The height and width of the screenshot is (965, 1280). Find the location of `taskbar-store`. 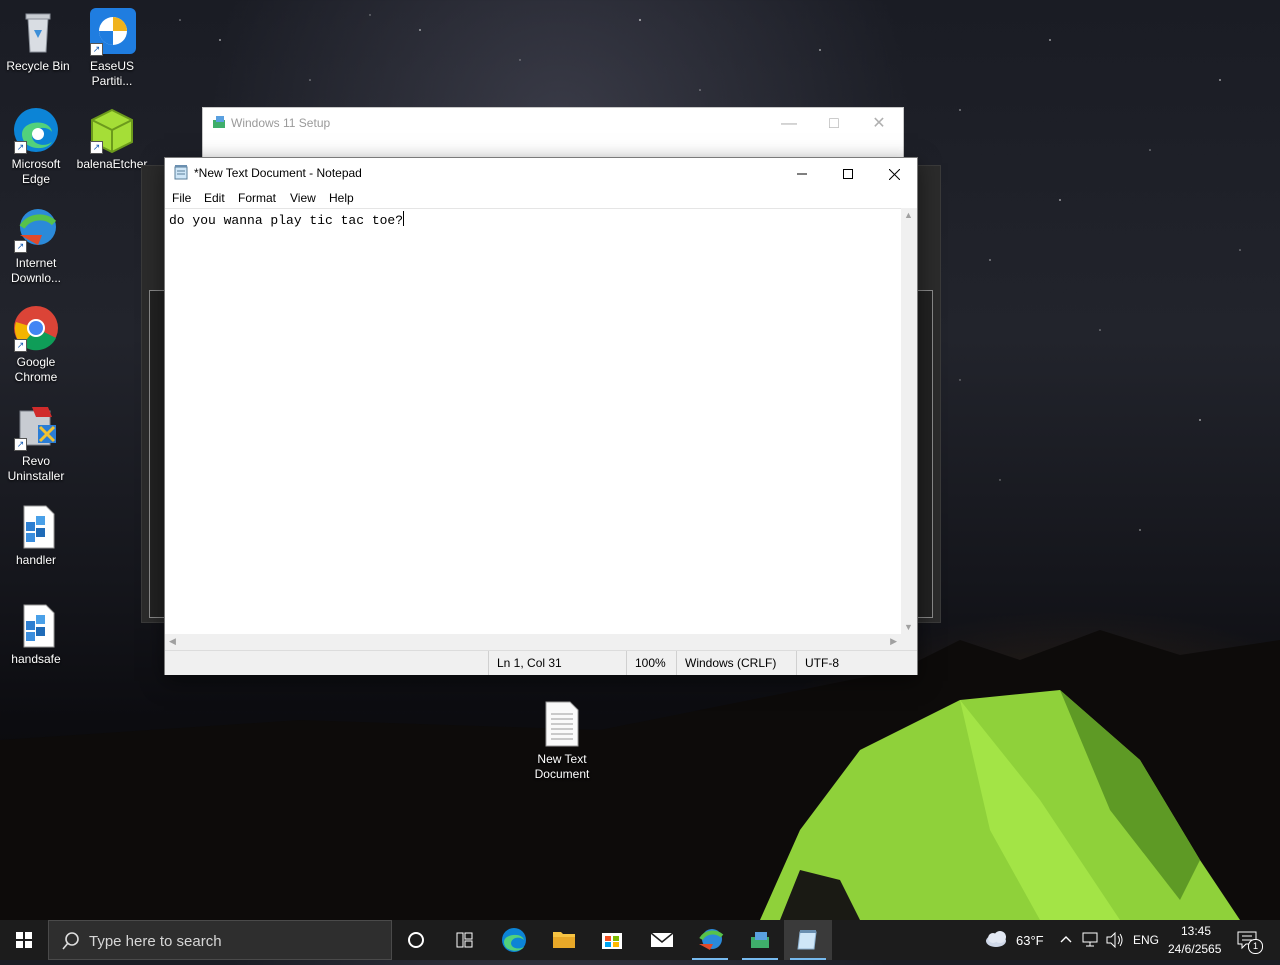

taskbar-store is located at coordinates (612, 940).